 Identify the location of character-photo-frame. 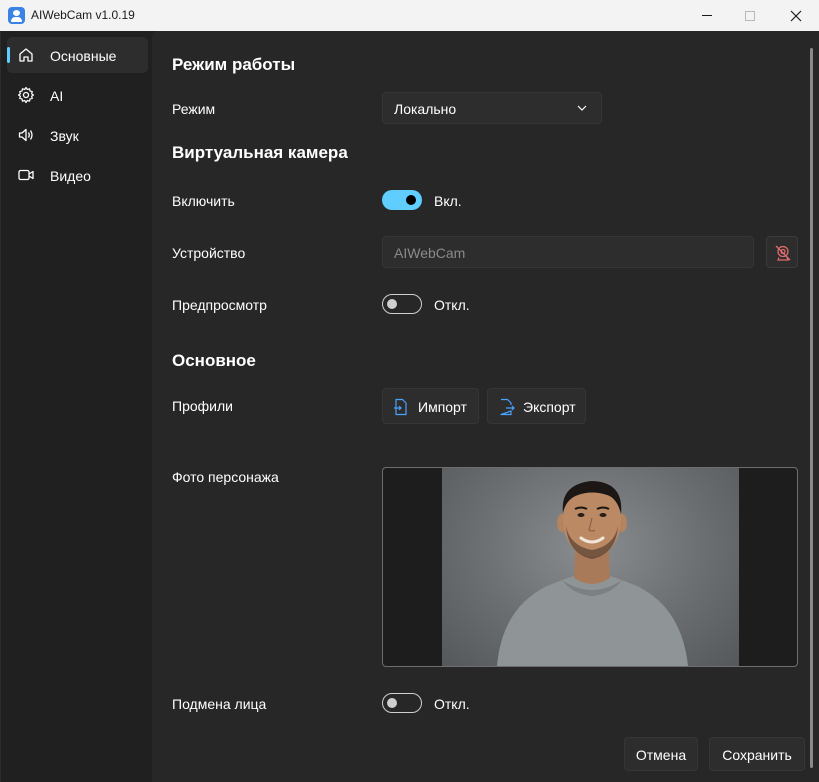
(590, 567).